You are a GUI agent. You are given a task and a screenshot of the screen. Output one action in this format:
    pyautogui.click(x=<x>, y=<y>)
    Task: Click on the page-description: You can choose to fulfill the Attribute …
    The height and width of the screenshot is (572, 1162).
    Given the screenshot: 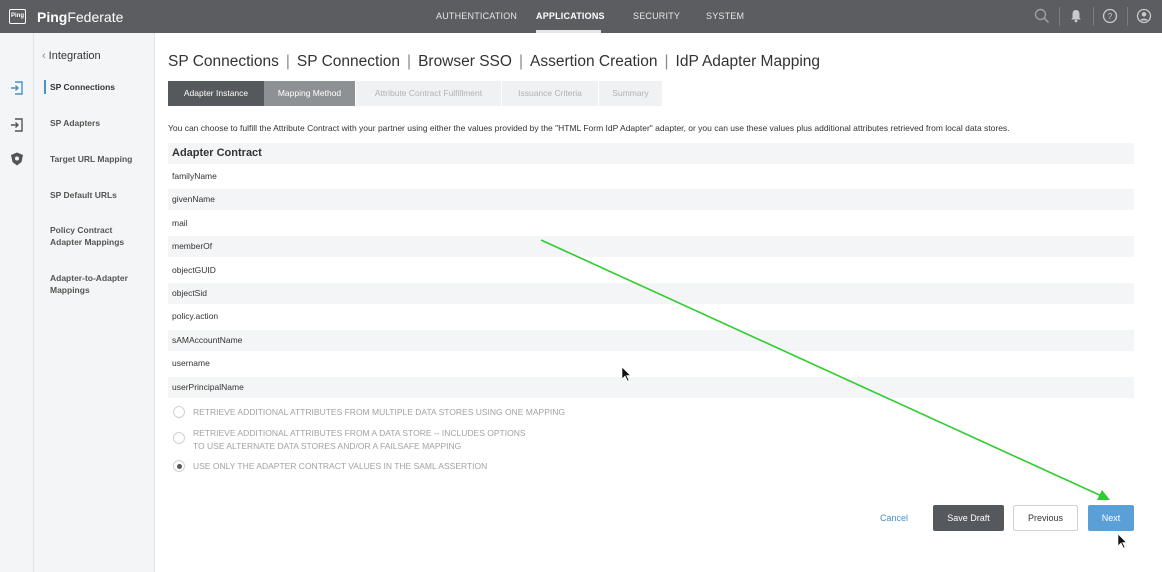 What is the action you would take?
    pyautogui.click(x=589, y=128)
    